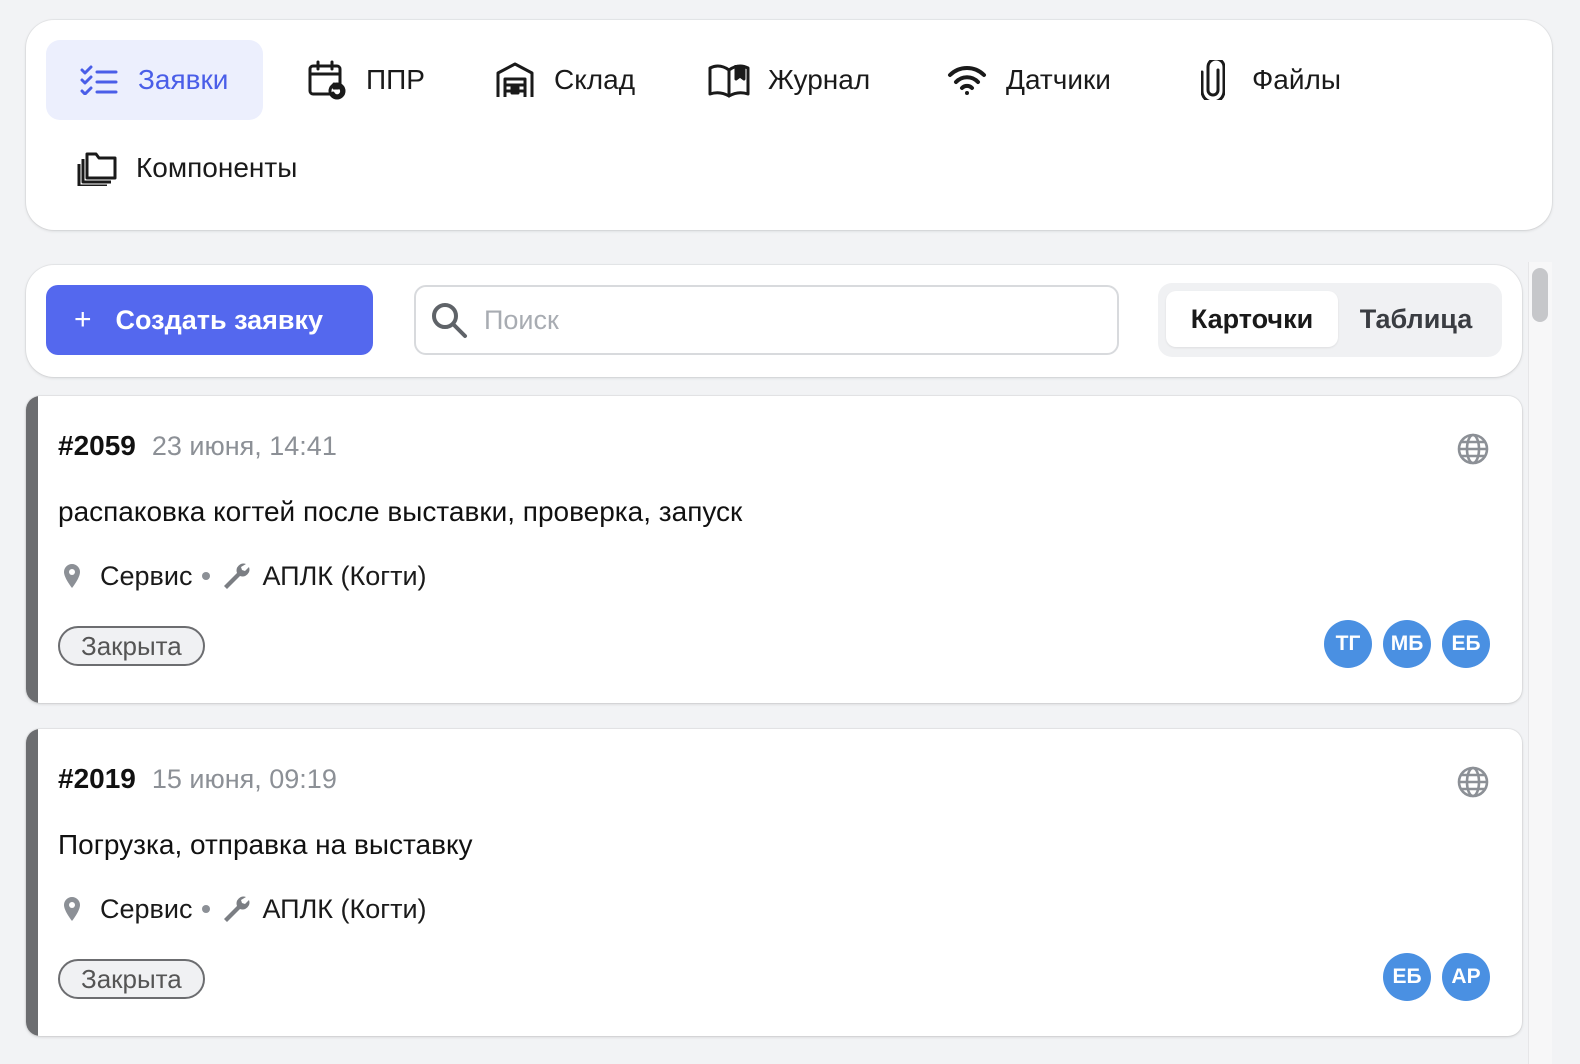 This screenshot has height=1064, width=1580. Describe the element at coordinates (217, 167) in the screenshot. I see `nav-item-label: Компоненты` at that location.